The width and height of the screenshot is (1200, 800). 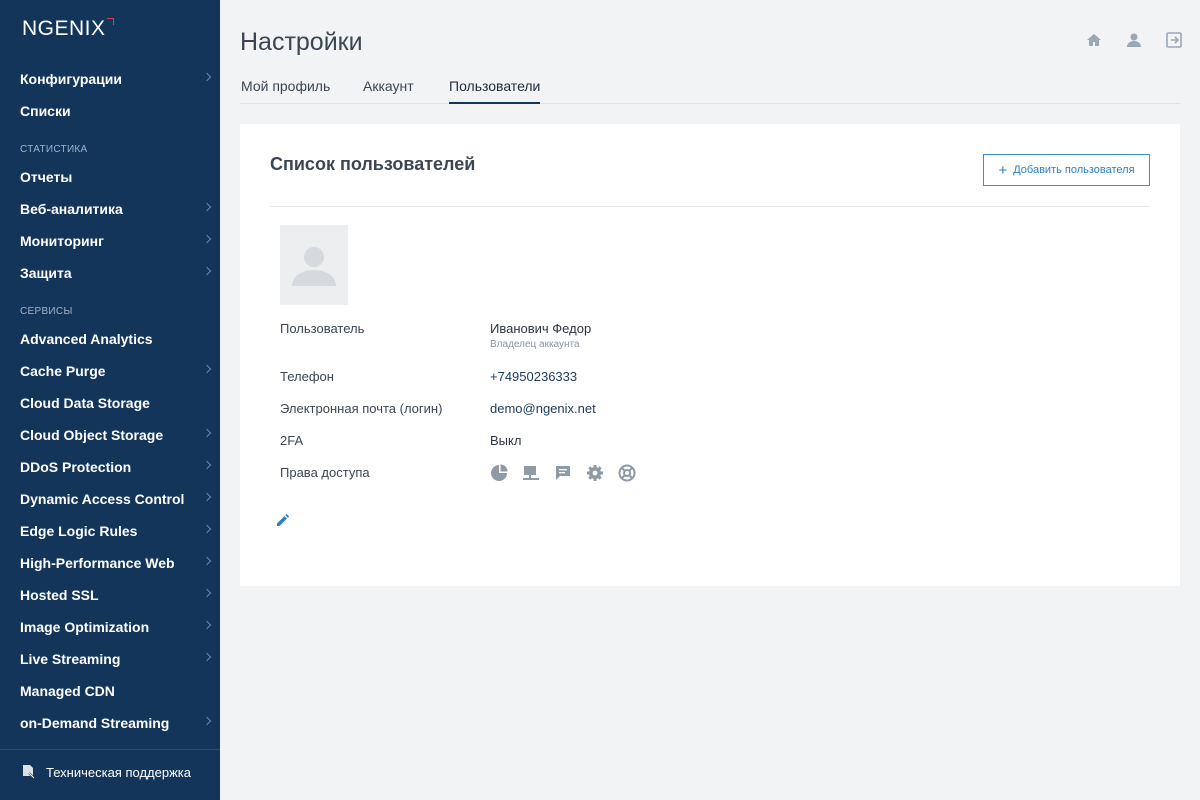 I want to click on sidebar-item-image-optimization: Image Optimization, so click(x=110, y=627).